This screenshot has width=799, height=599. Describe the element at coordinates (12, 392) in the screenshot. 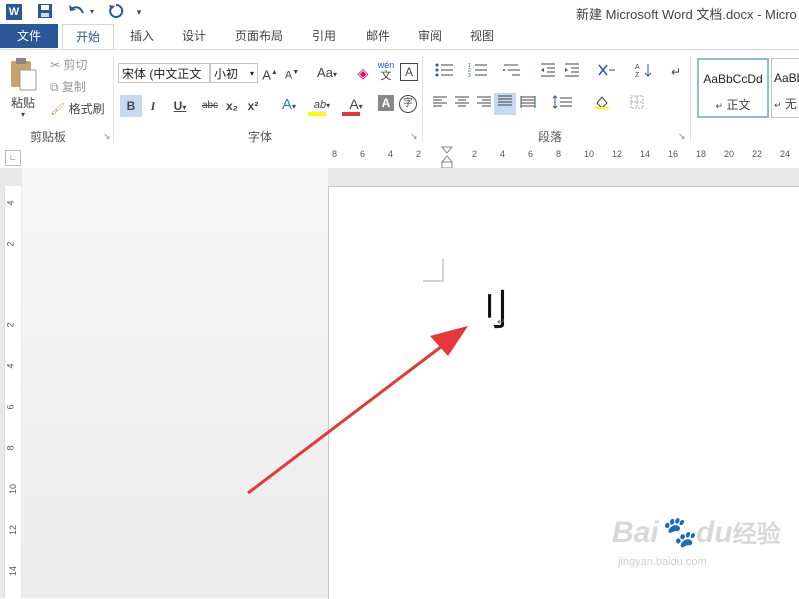

I see `vertical-ruler: 4 2 2 4 6 8 10 12 14` at that location.